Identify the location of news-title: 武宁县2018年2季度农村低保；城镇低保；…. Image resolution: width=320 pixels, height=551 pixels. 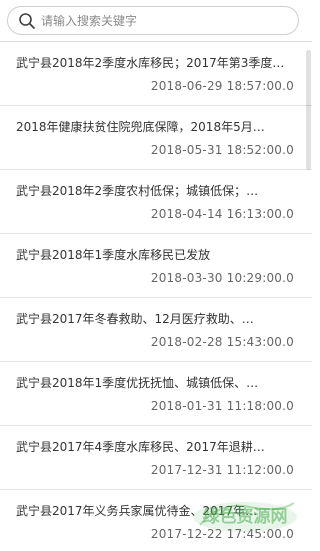
(137, 191).